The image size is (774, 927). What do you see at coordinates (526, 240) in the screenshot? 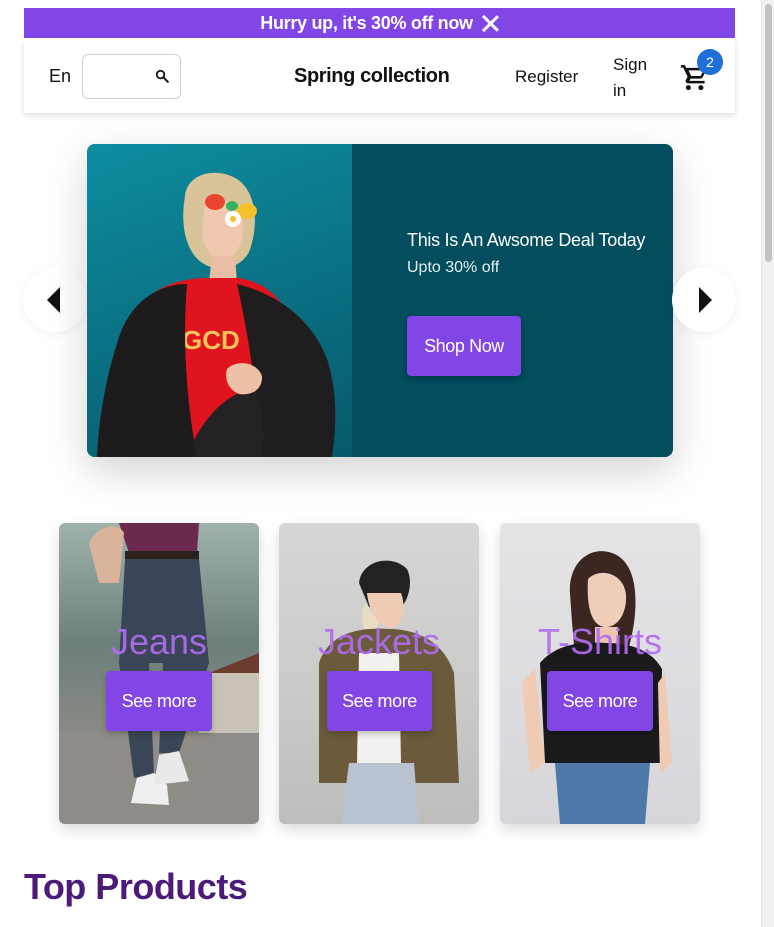
I see `hero-title: This Is An Awsome Deal Today` at bounding box center [526, 240].